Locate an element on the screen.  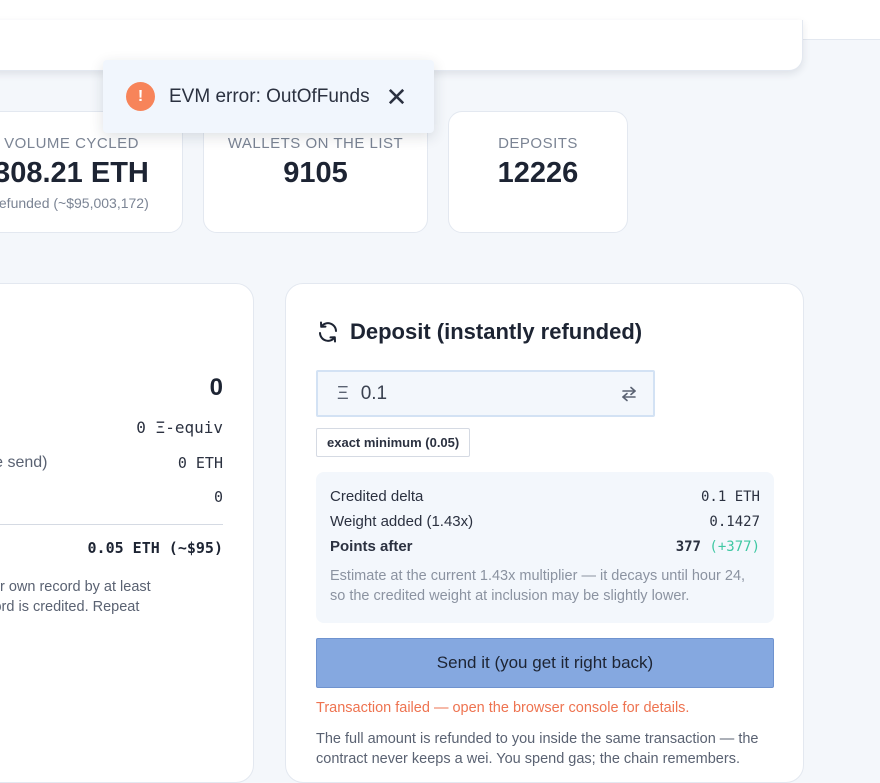
stat-deposits: DEPOSITS 12226 is located at coordinates (538, 172).